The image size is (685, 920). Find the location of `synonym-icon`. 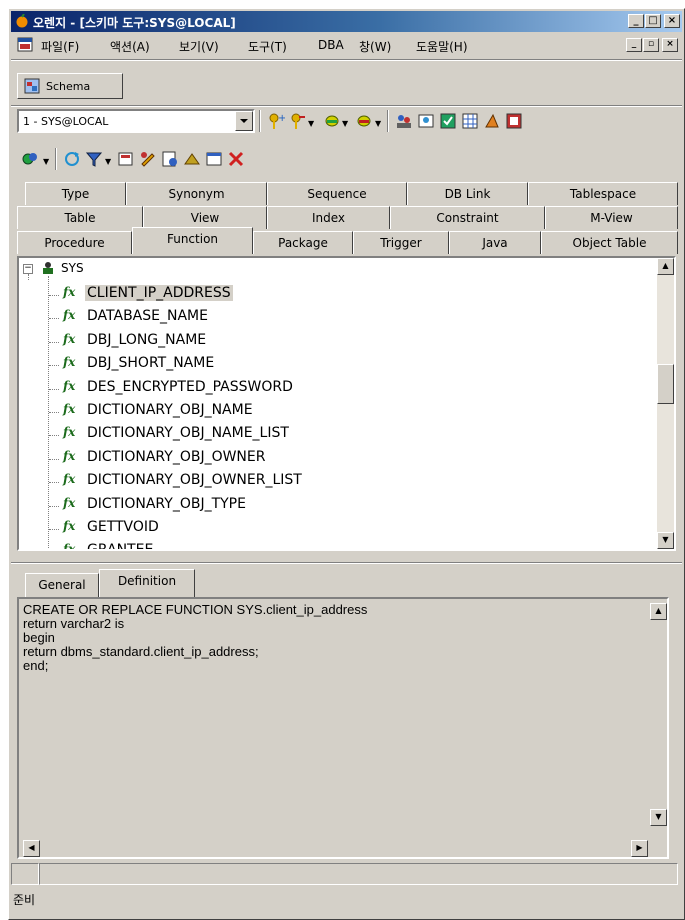

synonym-icon is located at coordinates (192, 159).